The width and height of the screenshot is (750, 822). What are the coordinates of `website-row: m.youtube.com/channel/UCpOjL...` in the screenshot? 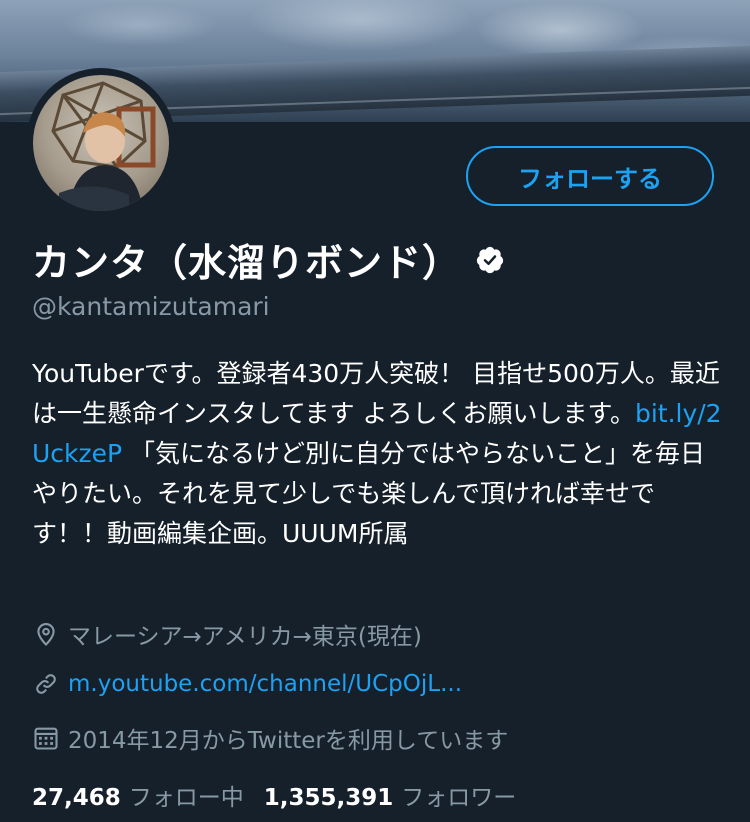 It's located at (247, 684).